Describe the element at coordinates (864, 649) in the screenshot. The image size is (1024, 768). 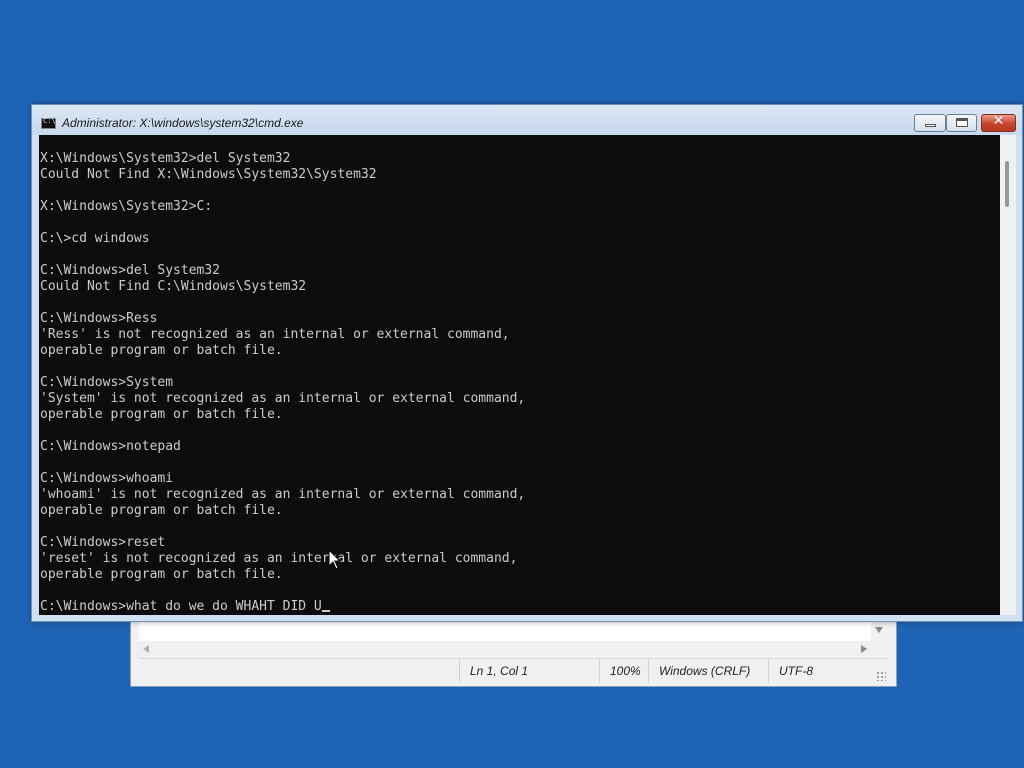
I see `scroll-right-arrow-icon` at that location.